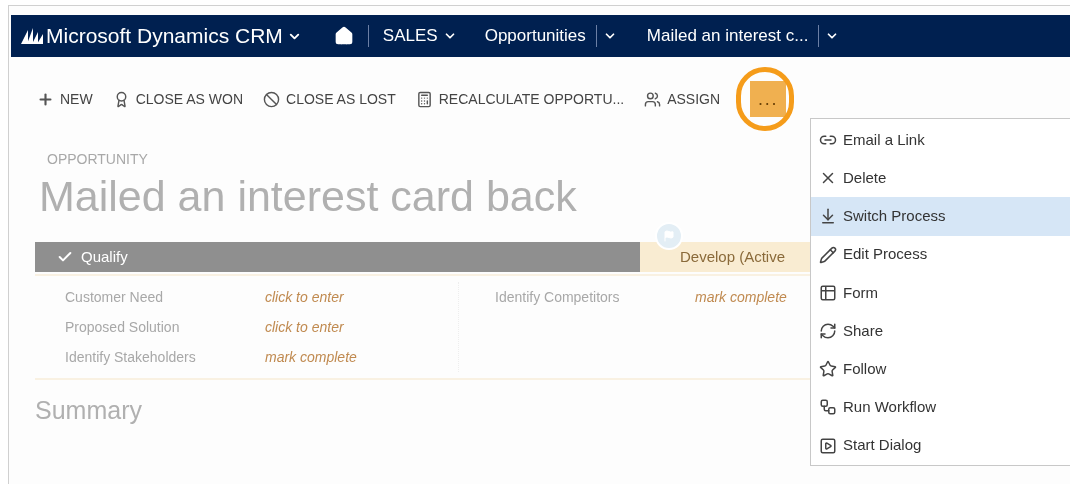 Image resolution: width=1070 pixels, height=484 pixels. Describe the element at coordinates (828, 292) in the screenshot. I see `form-icon` at that location.